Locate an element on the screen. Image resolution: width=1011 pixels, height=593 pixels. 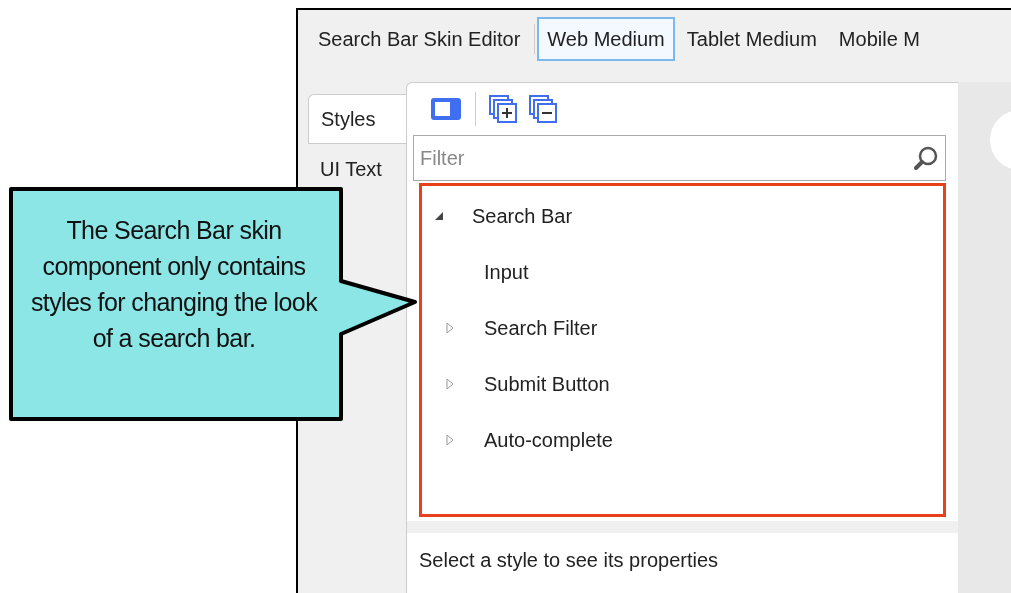
tree-item: Search Bar is located at coordinates (522, 216).